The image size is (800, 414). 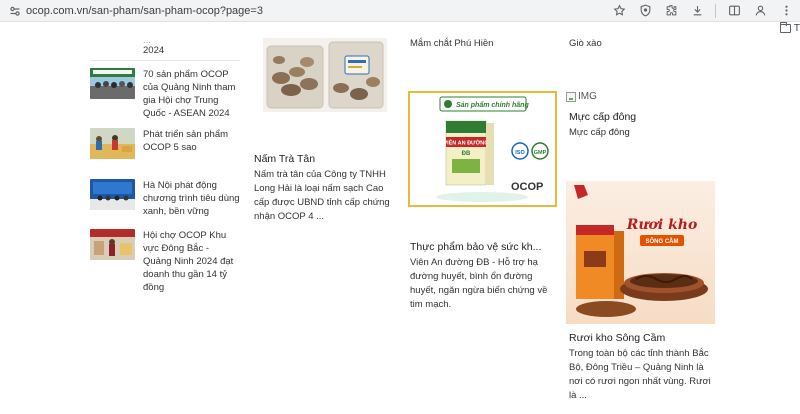 I want to click on profile-icon, so click(x=760, y=11).